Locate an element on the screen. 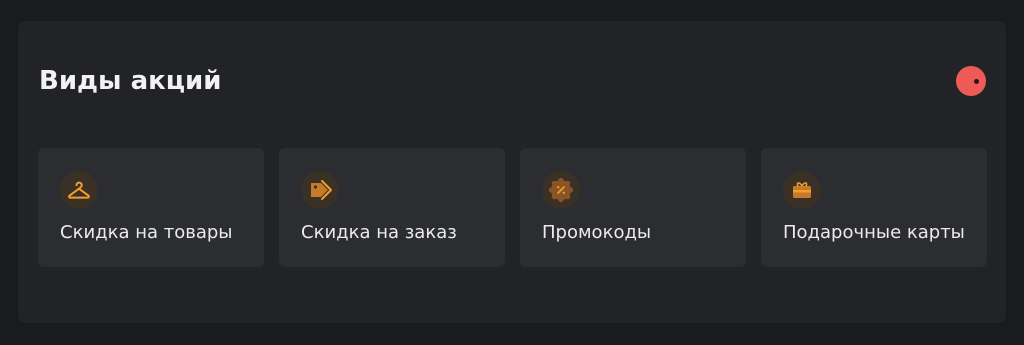  close-icon is located at coordinates (976, 81).